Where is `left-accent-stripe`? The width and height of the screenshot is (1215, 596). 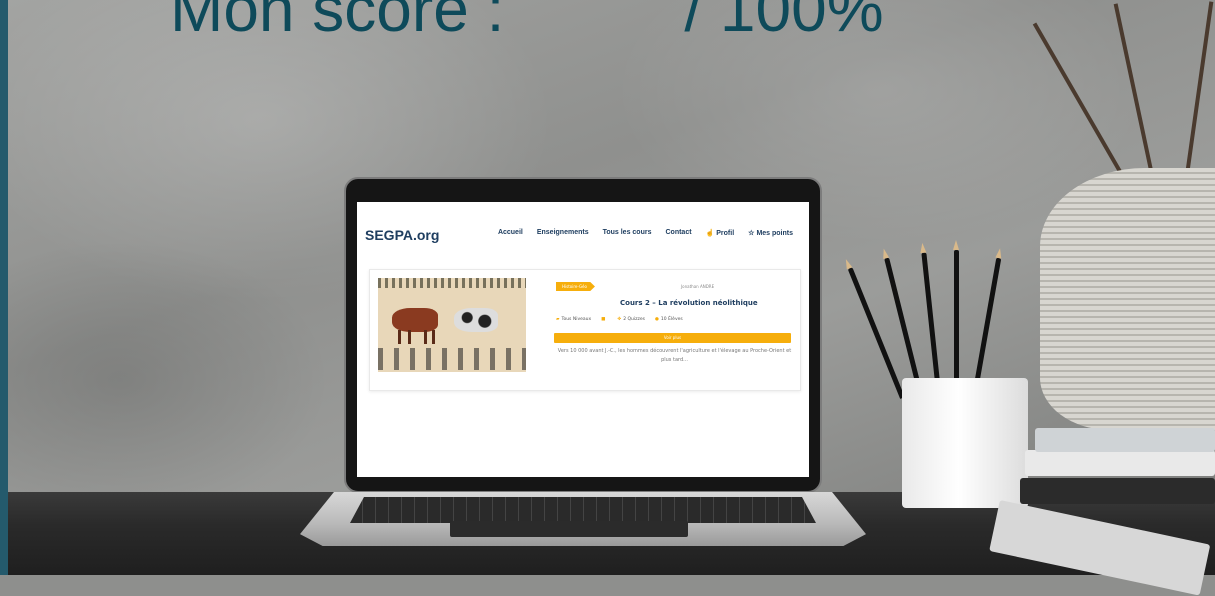
left-accent-stripe is located at coordinates (4, 287).